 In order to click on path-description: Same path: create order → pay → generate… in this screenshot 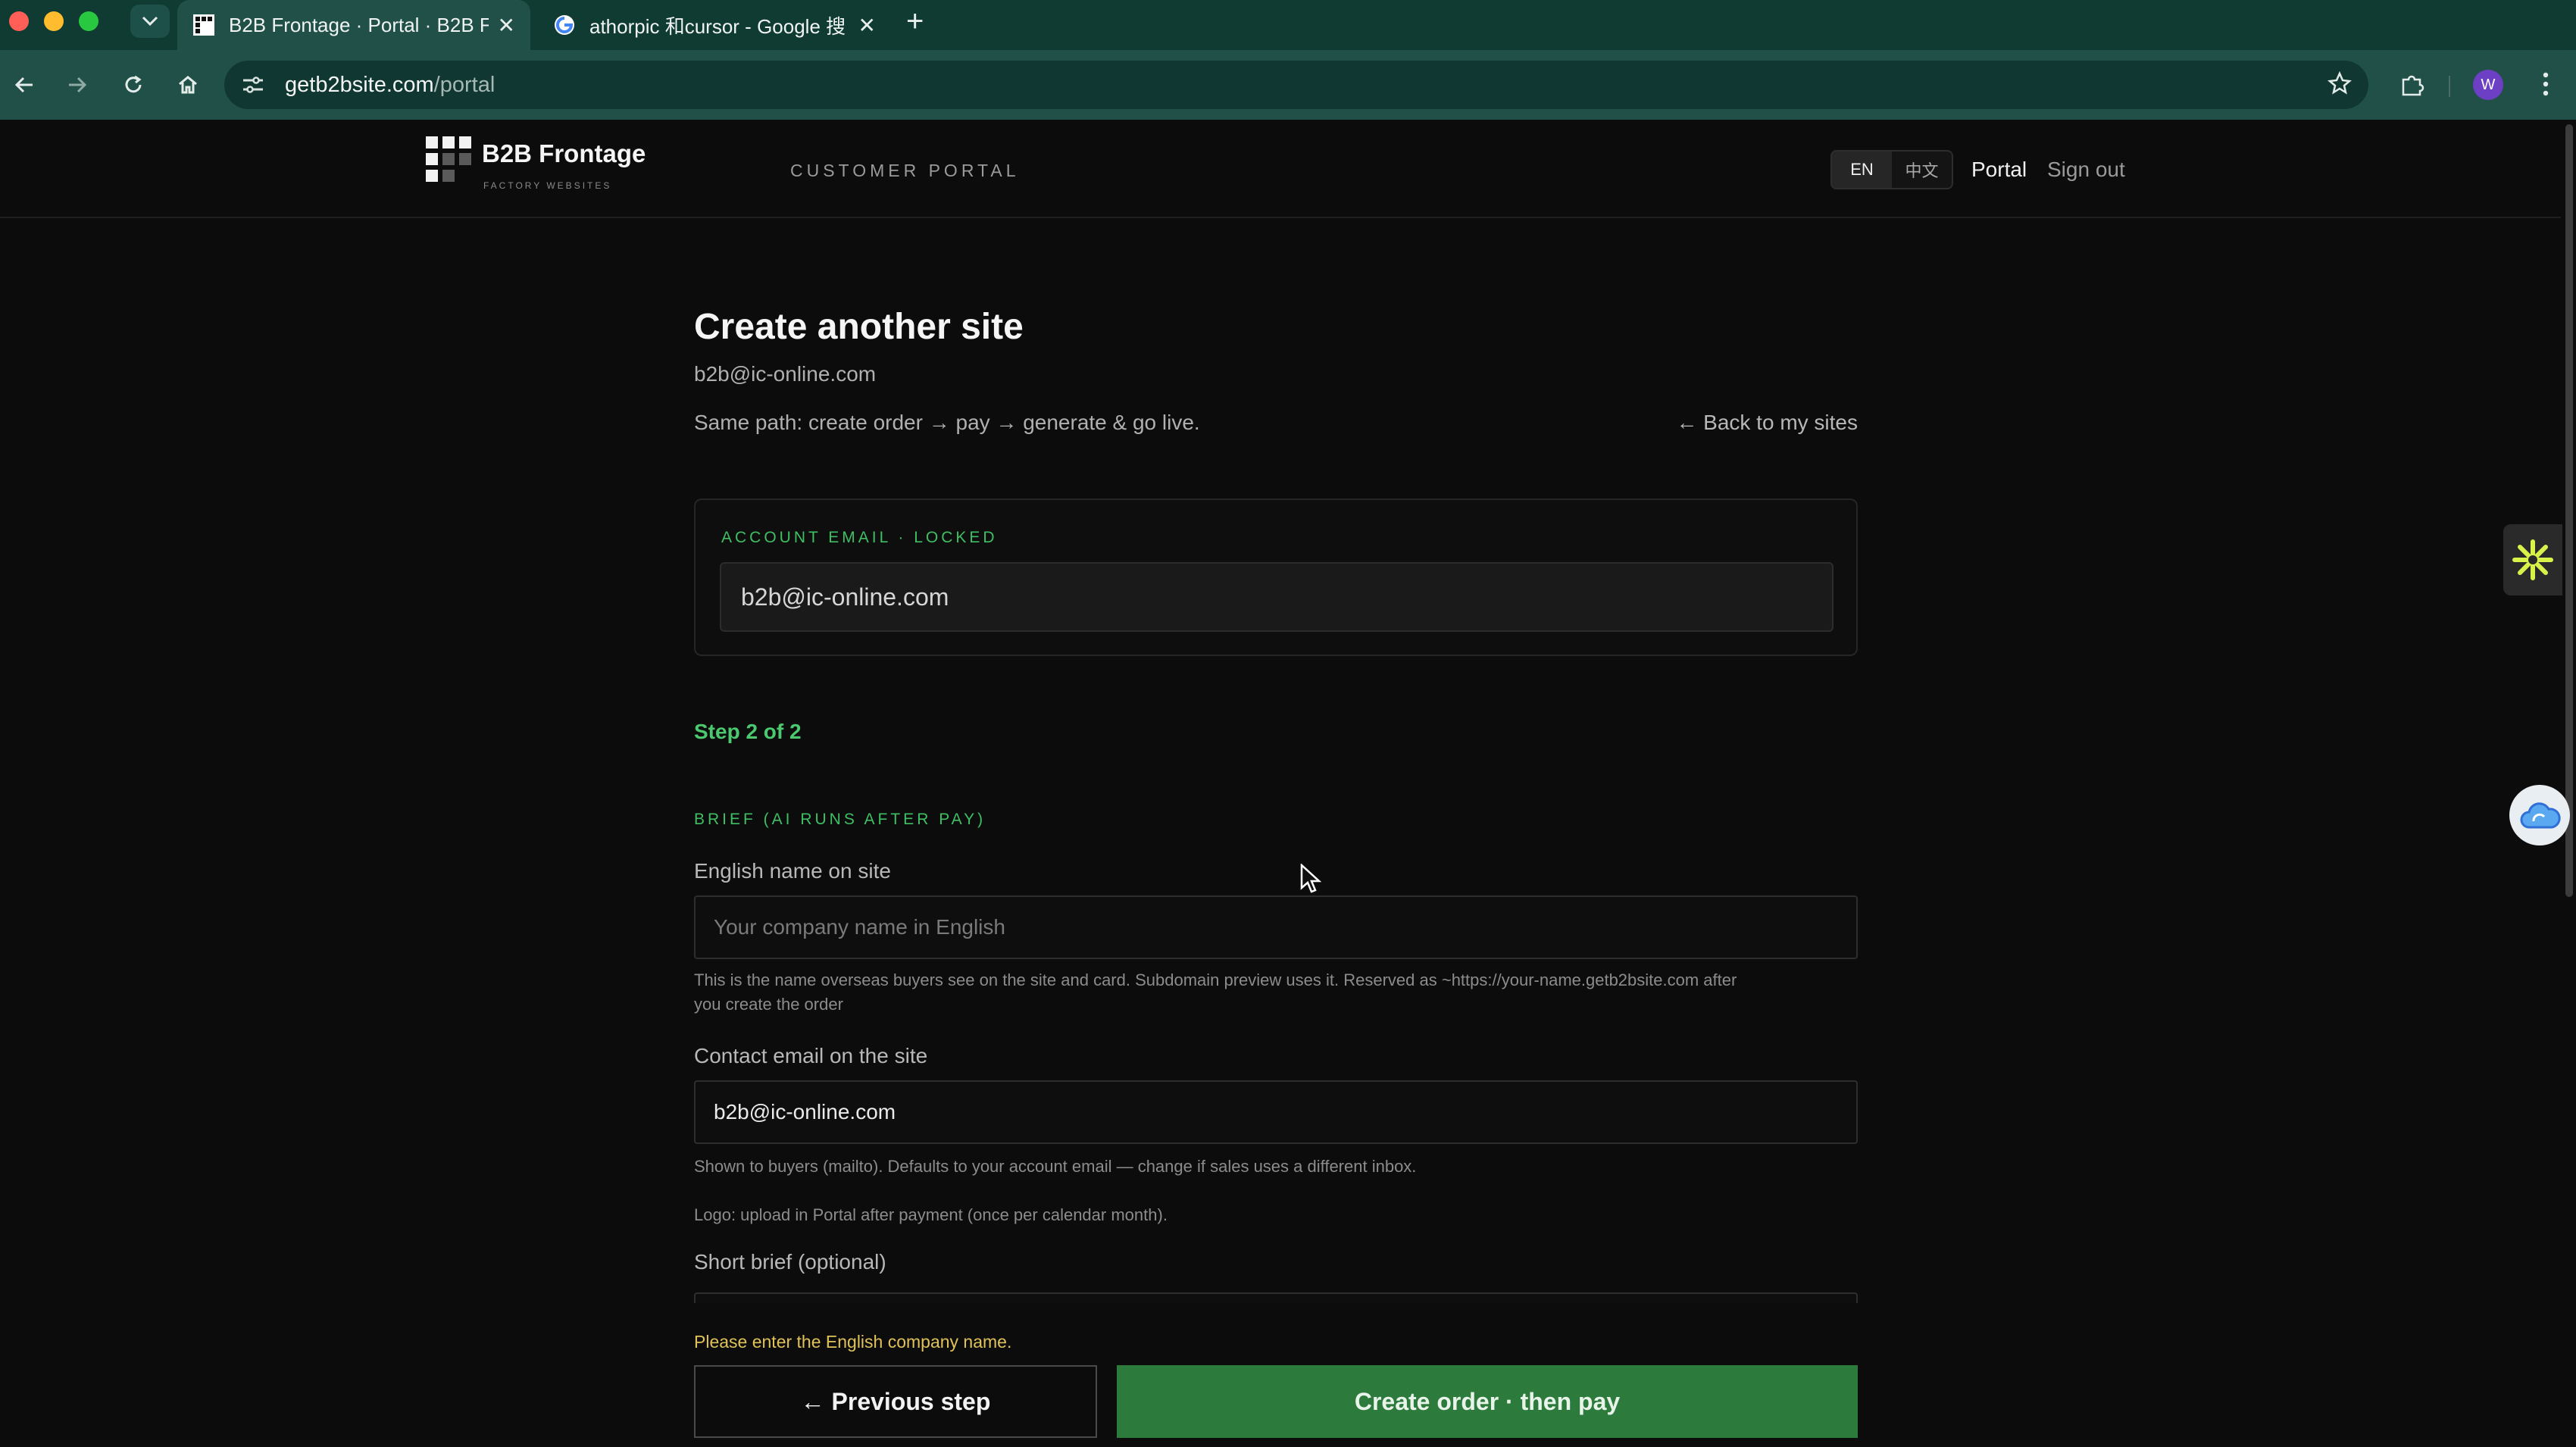, I will do `click(947, 422)`.